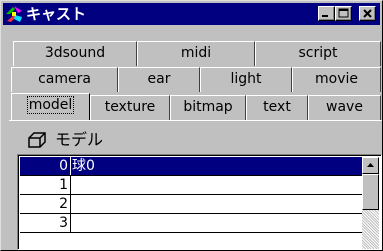 The width and height of the screenshot is (383, 251). I want to click on minimize-button, so click(326, 13).